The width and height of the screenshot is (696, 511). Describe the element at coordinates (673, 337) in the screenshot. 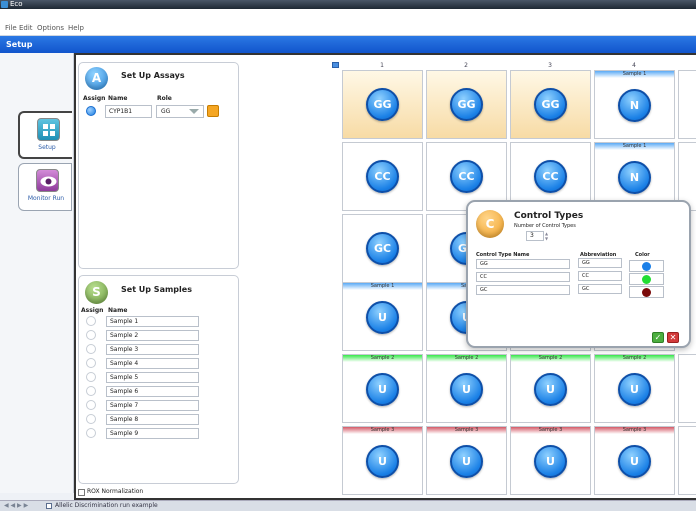

I see `cancel-button: ✕` at that location.